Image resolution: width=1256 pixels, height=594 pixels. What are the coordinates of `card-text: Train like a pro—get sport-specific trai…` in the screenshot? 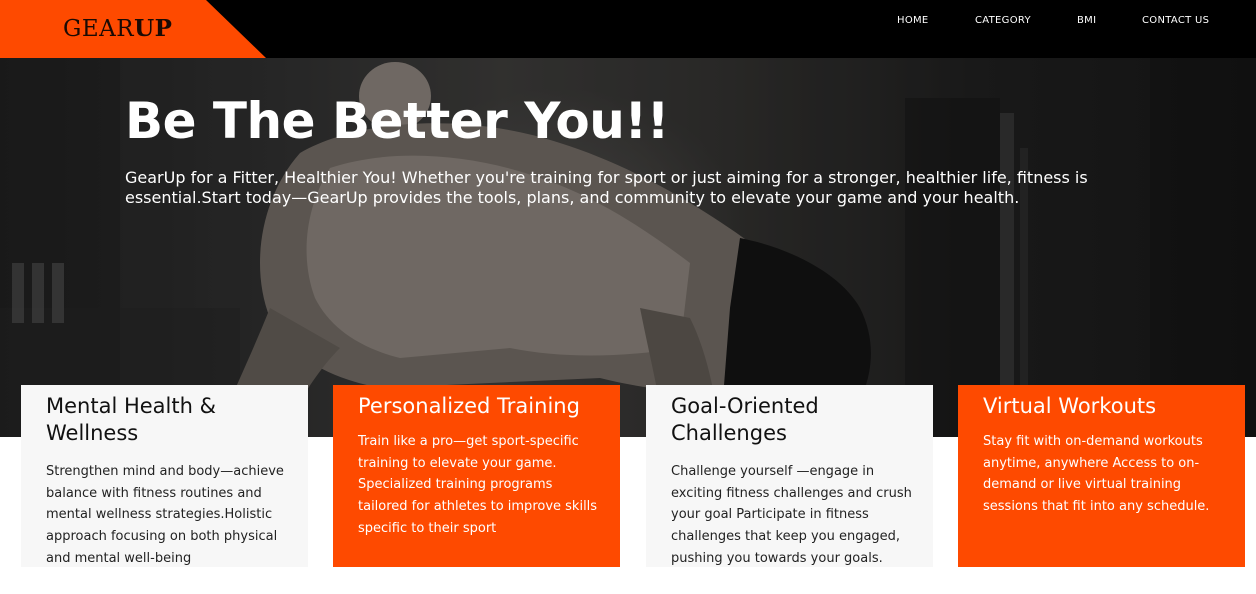 It's located at (478, 485).